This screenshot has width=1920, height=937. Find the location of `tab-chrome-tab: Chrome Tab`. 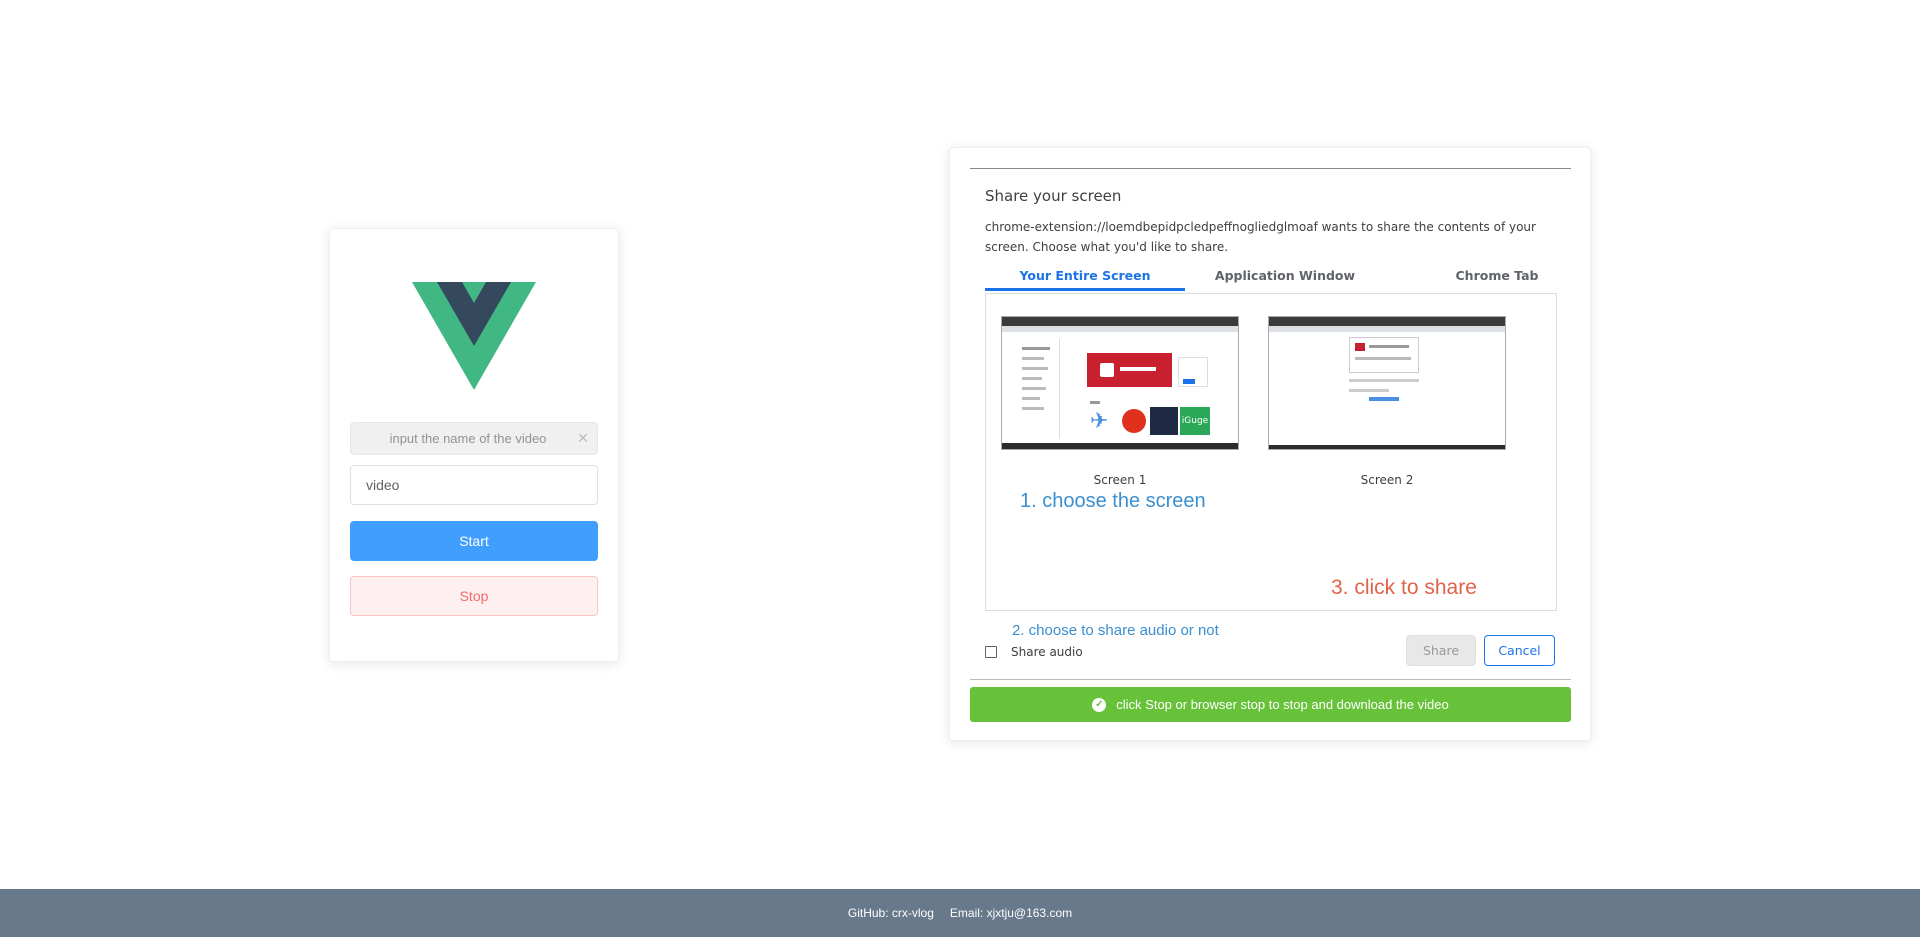

tab-chrome-tab: Chrome Tab is located at coordinates (1497, 278).